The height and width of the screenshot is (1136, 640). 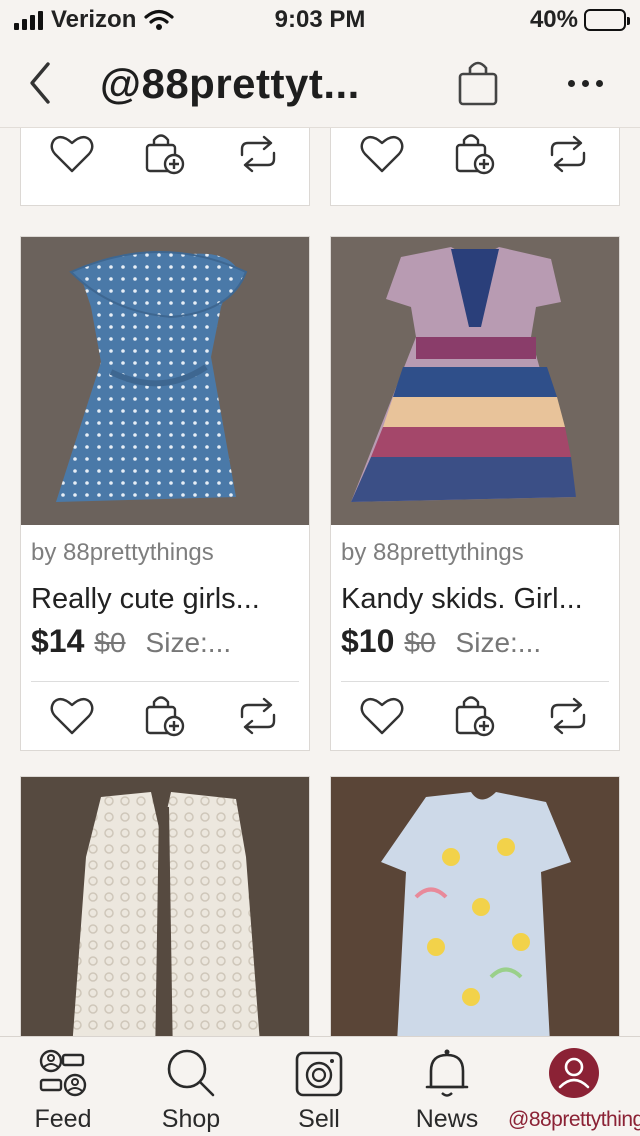 What do you see at coordinates (579, 20) in the screenshot?
I see `battery: 40%` at bounding box center [579, 20].